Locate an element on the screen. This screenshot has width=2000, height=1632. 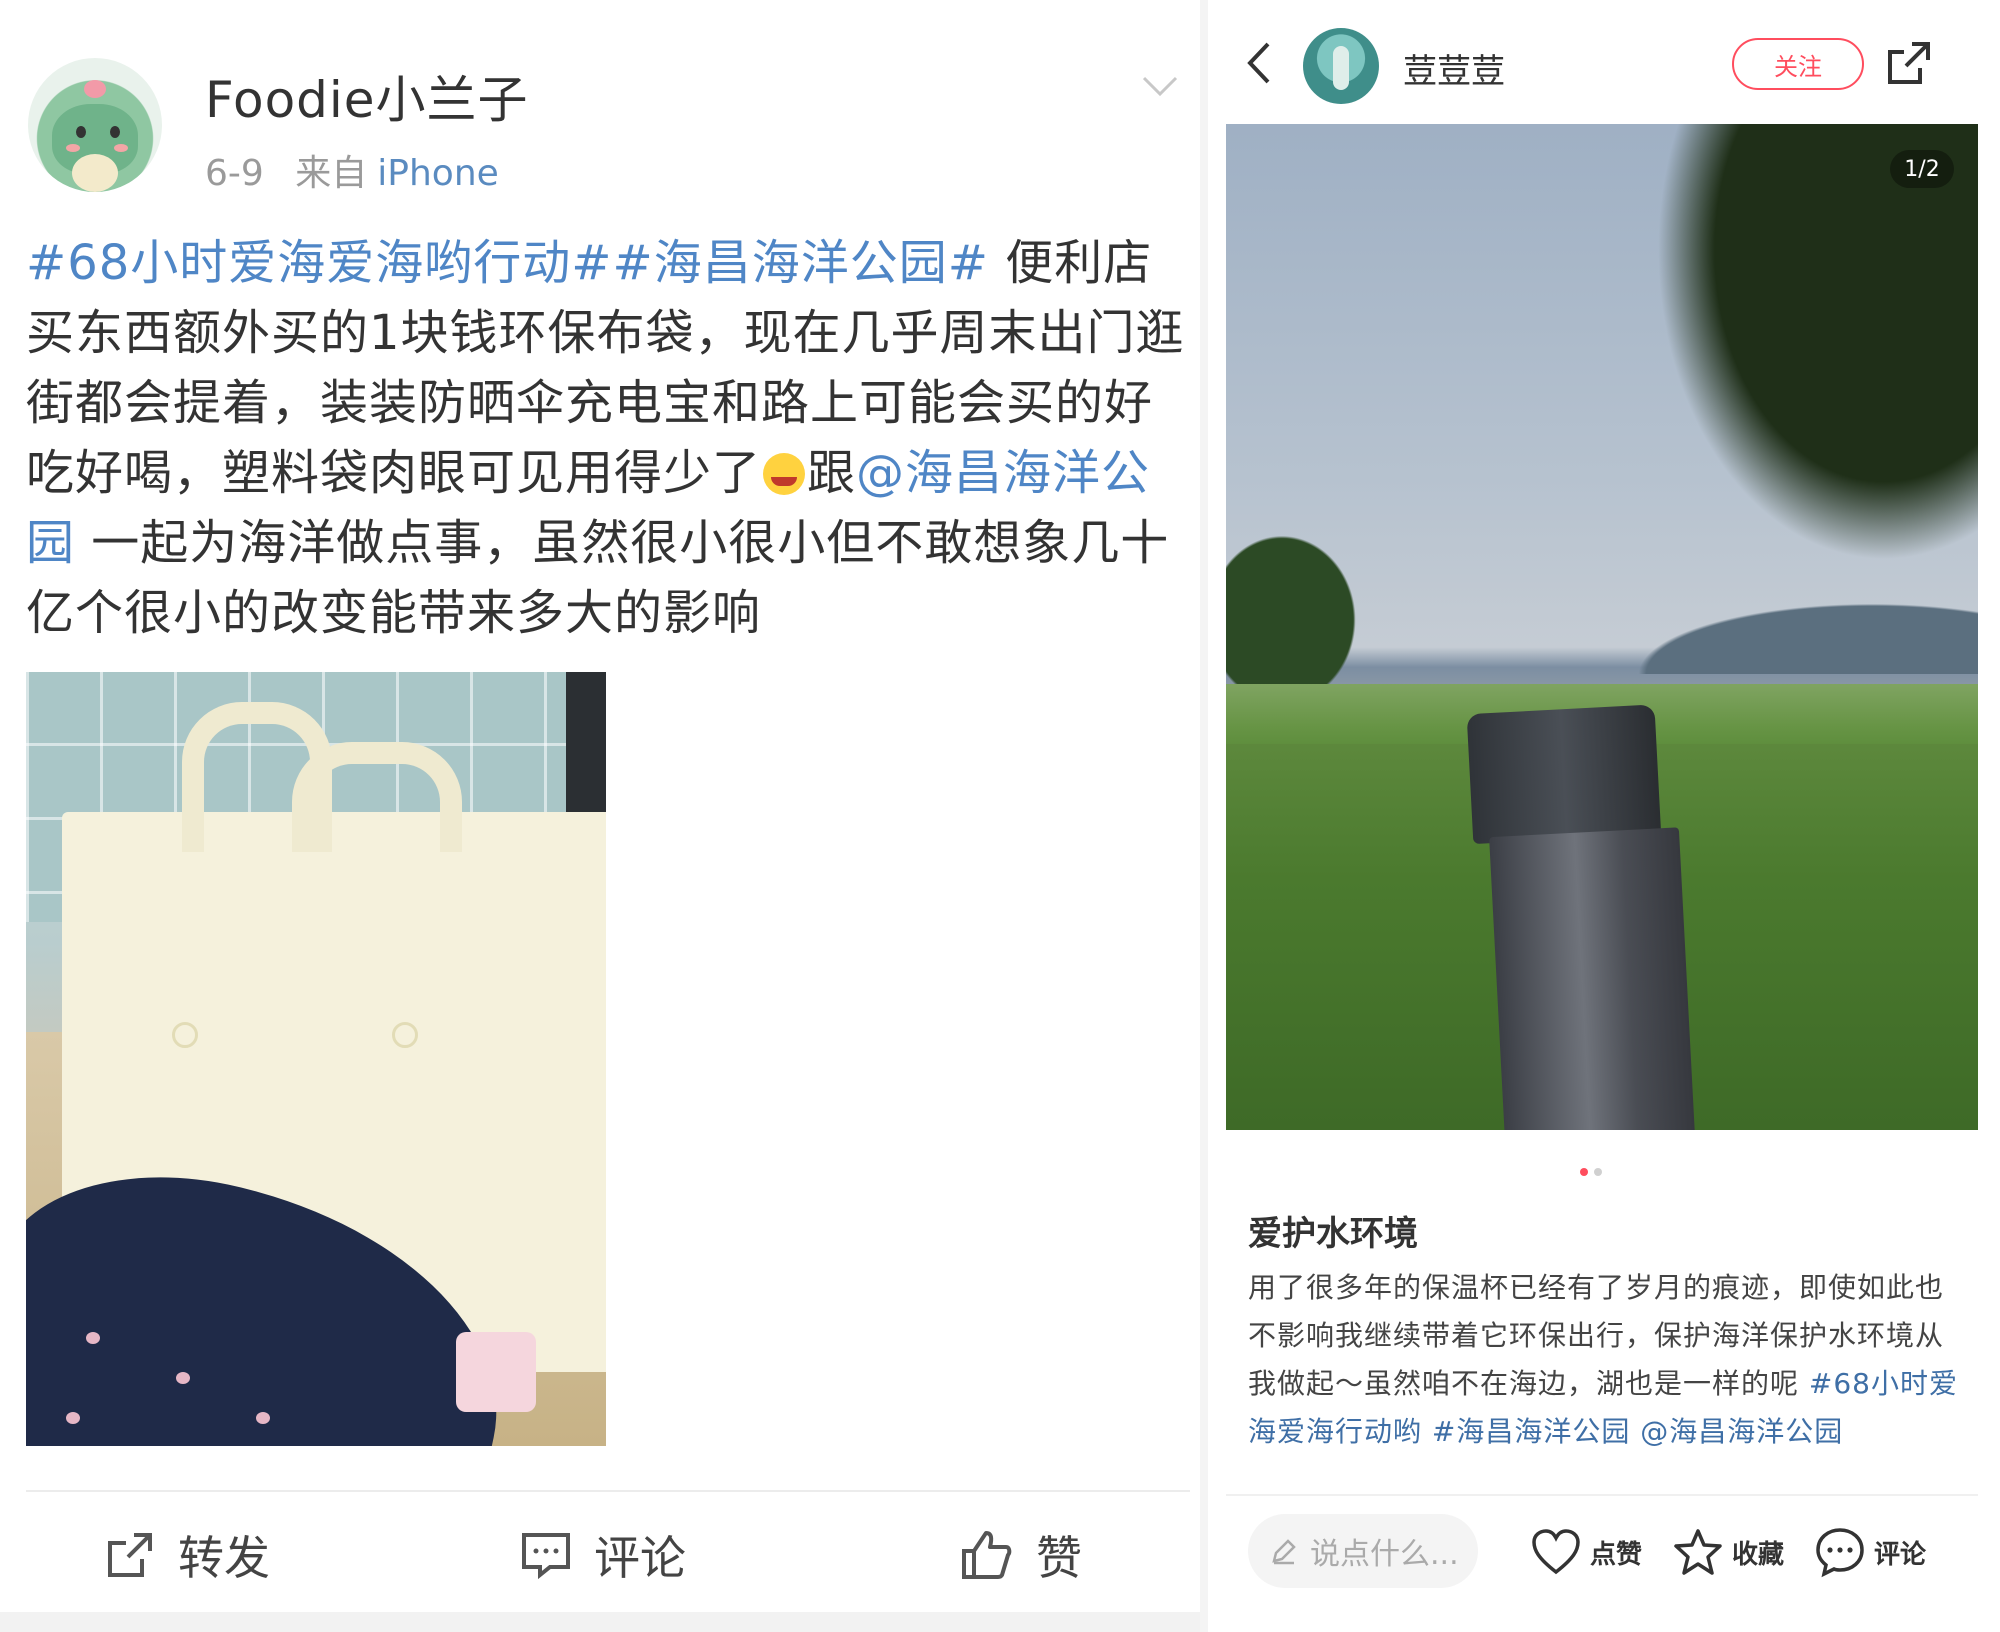
post-text: 跟 is located at coordinates (832, 473).